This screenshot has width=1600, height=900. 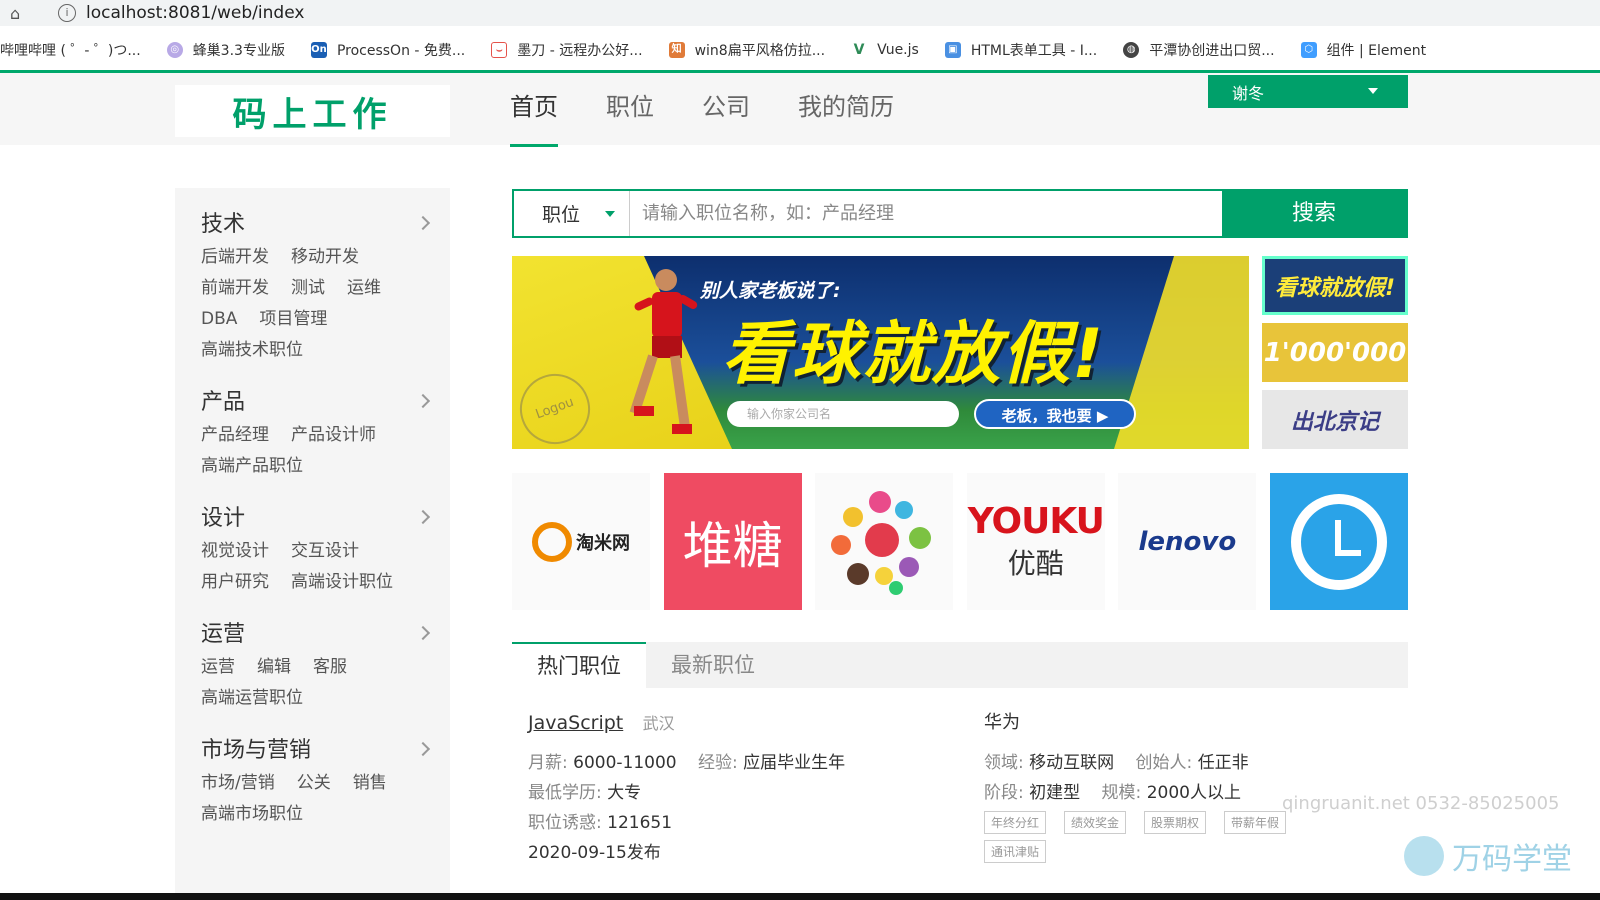 I want to click on category-product: 产品 产品经理 产品设计师 高端产品职位, so click(x=325, y=434).